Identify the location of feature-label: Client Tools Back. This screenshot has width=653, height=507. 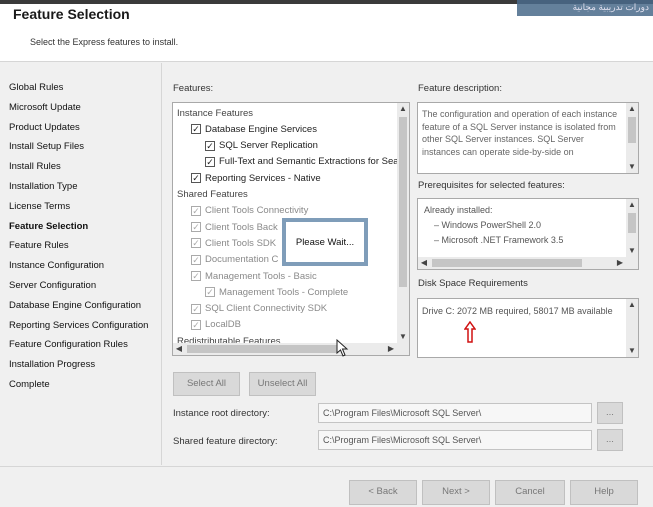
(241, 227).